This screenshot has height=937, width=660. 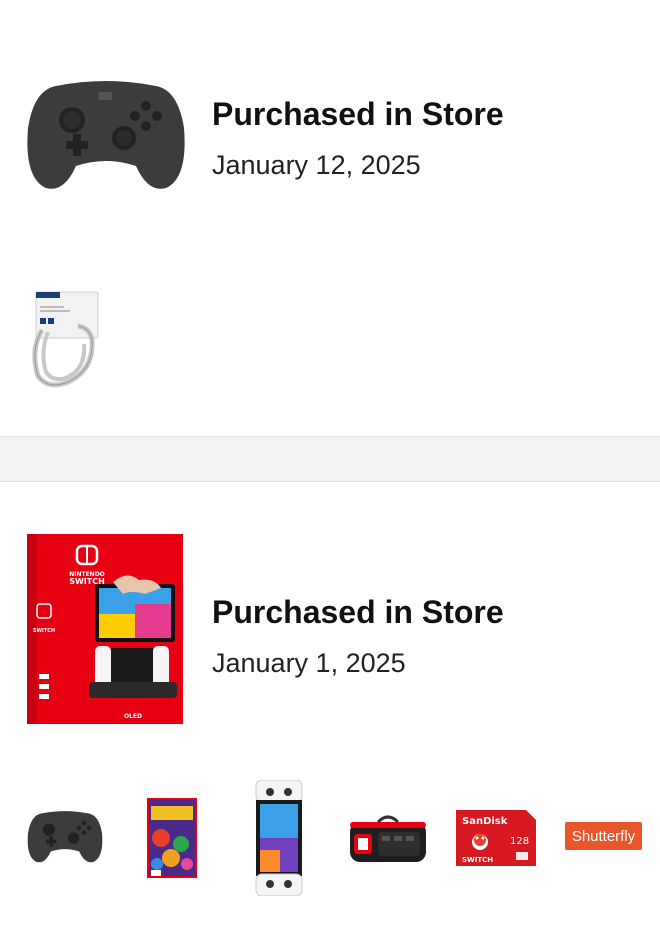 I want to click on microsd-card-icon: SanDisk 128 SWITCH, so click(x=496, y=838).